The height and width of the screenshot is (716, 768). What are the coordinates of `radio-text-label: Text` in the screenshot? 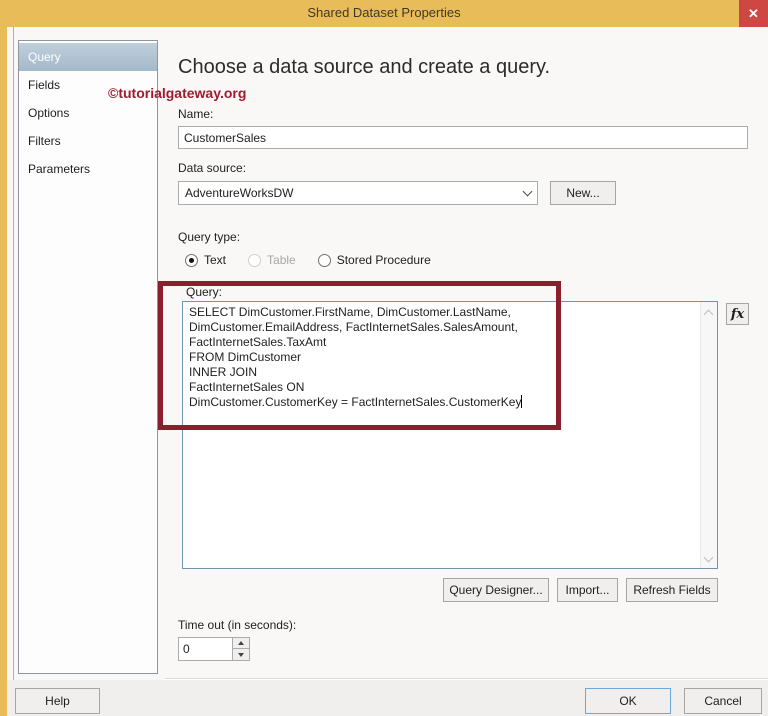 It's located at (215, 260).